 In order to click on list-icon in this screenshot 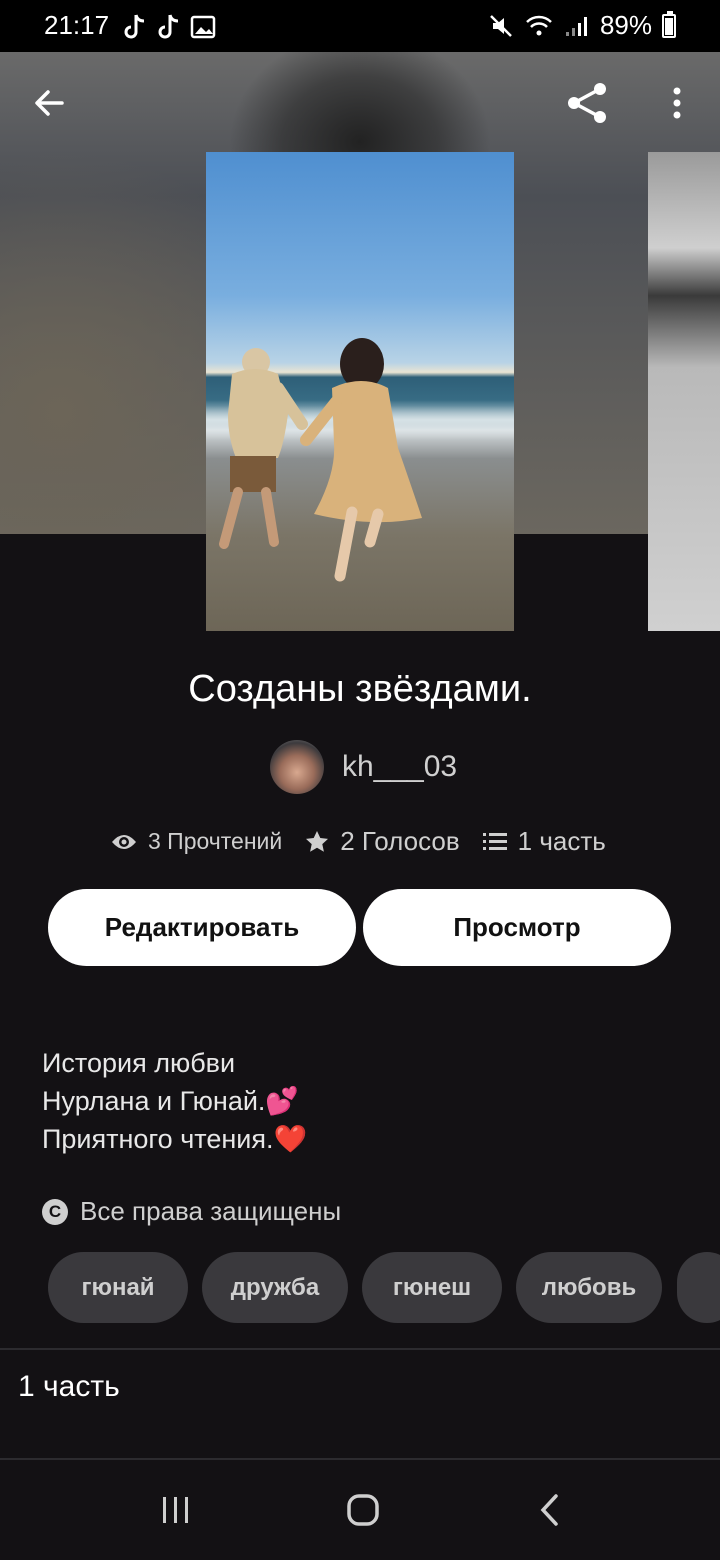, I will do `click(494, 841)`.